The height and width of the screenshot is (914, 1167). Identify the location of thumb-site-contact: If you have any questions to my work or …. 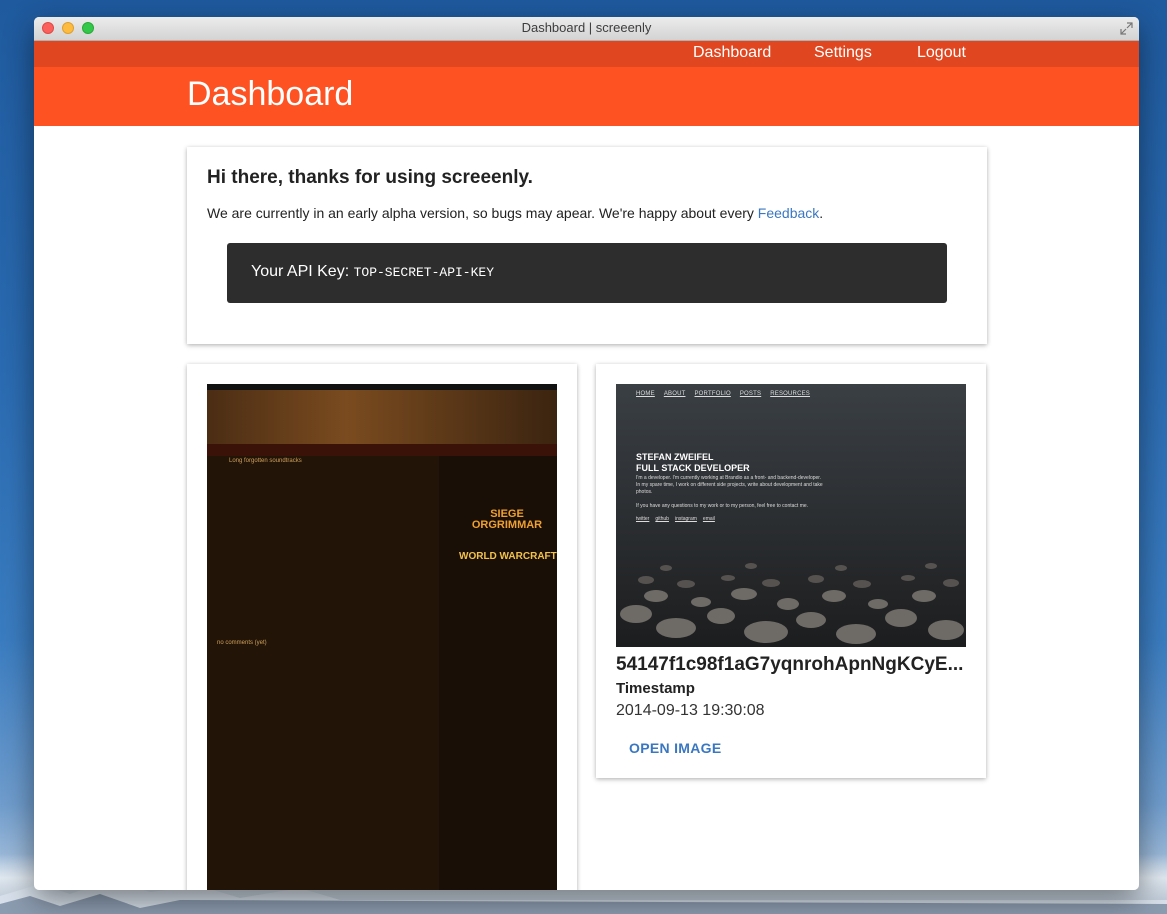
(722, 506).